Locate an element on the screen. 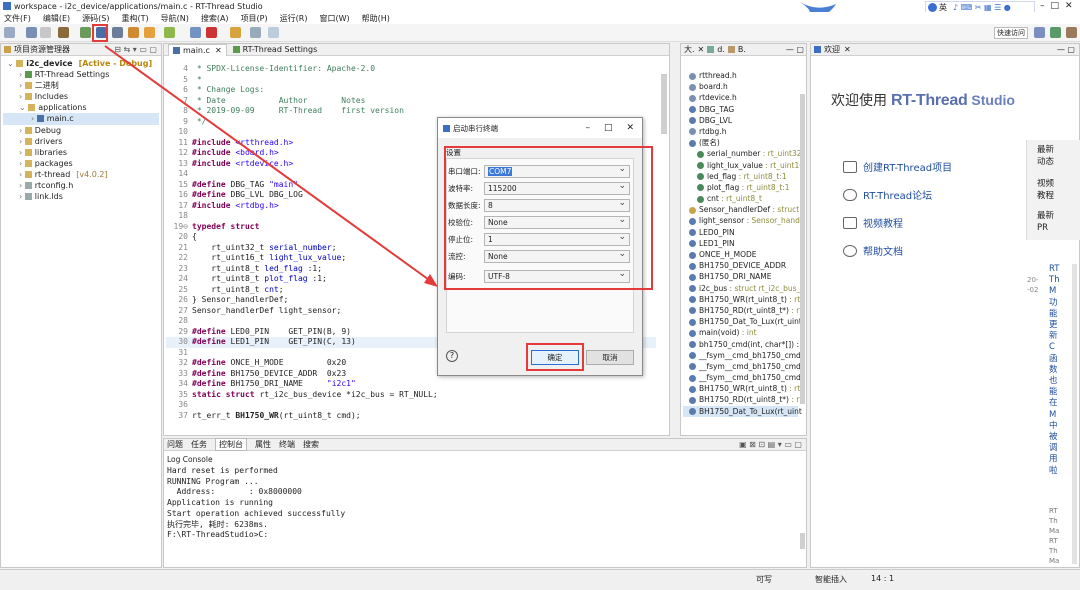 This screenshot has height=590, width=1080. outline-item: rtthread.h is located at coordinates (740, 75).